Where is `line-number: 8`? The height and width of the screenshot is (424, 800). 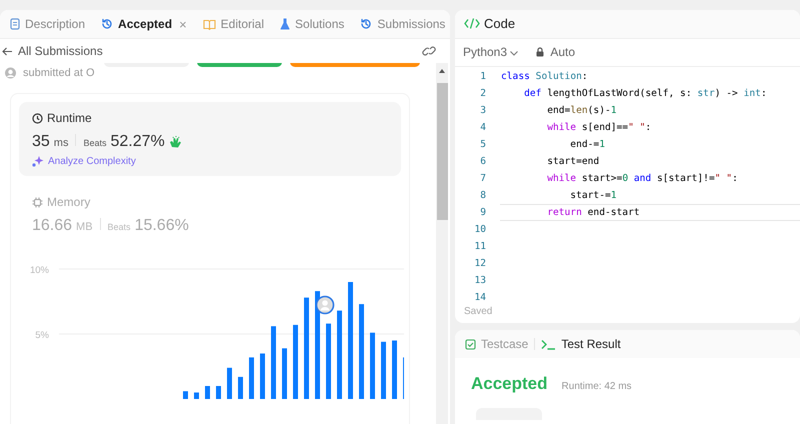
line-number: 8 is located at coordinates (482, 195).